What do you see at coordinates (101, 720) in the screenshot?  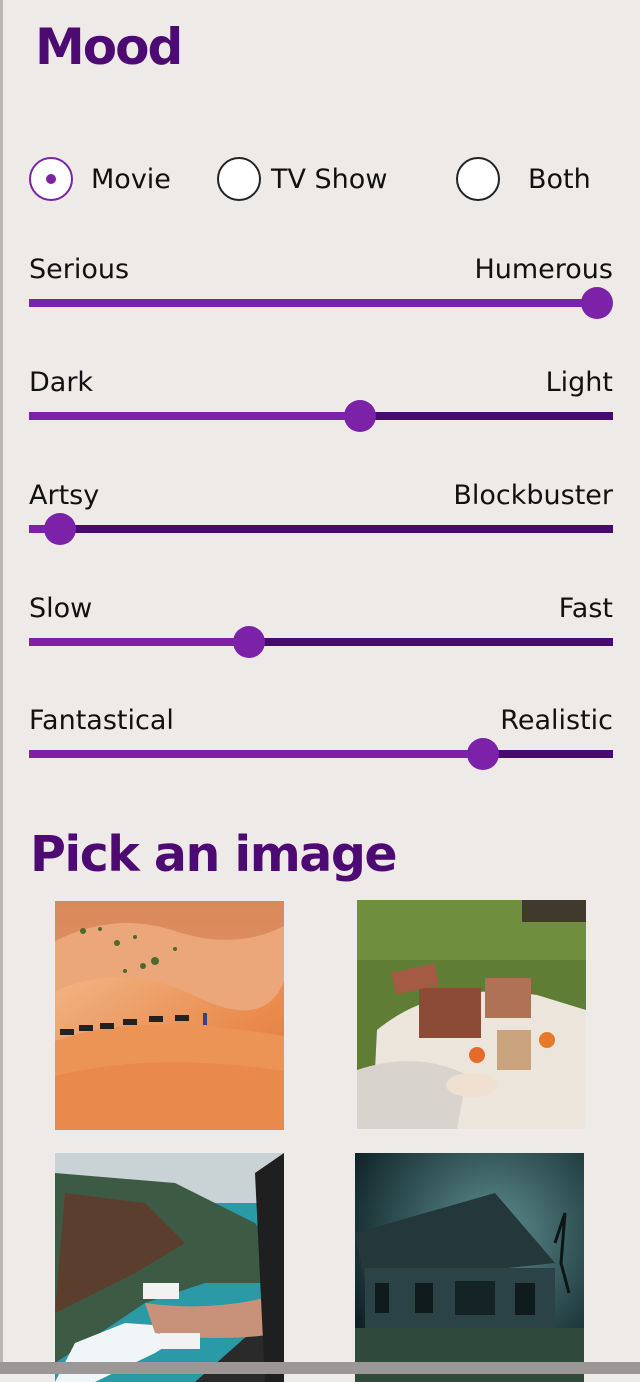 I see `slider-left-label: Fantastical` at bounding box center [101, 720].